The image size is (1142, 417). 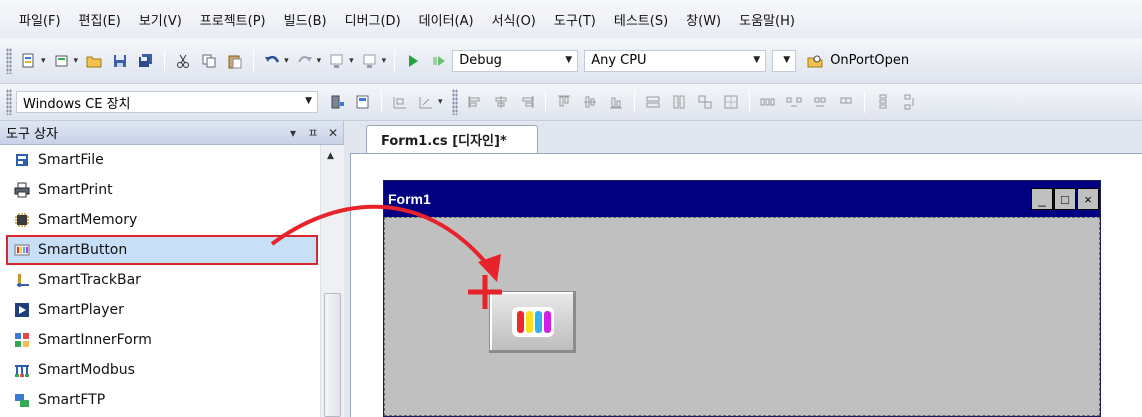 What do you see at coordinates (160, 160) in the screenshot?
I see `toolbox-item-smartfile: SmartFile` at bounding box center [160, 160].